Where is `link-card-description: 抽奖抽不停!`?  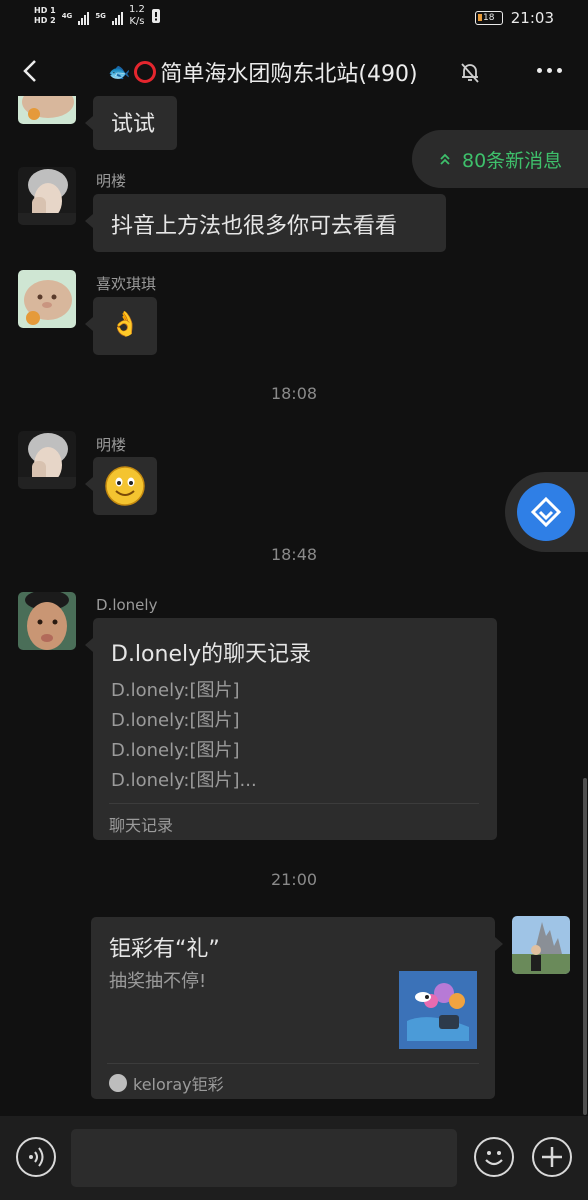
link-card-description: 抽奖抽不停! is located at coordinates (158, 981).